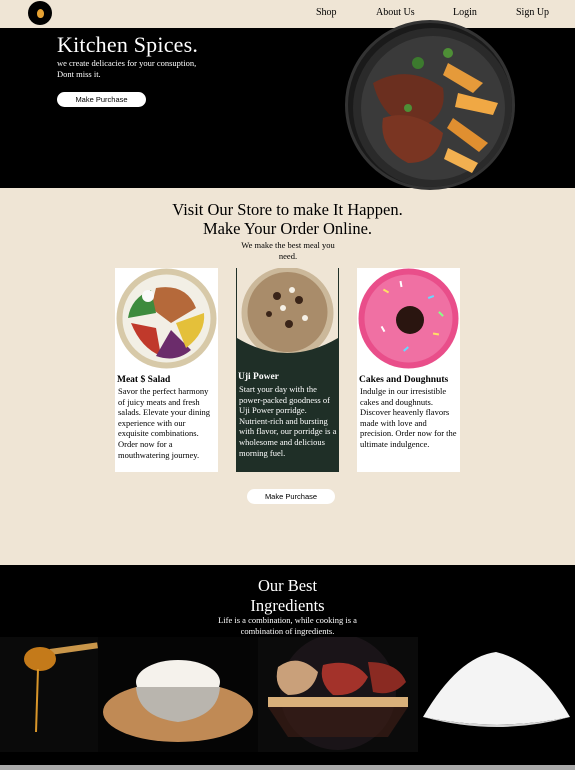 The image size is (575, 770). What do you see at coordinates (404, 380) in the screenshot?
I see `card-title: Cakes and Doughnuts` at bounding box center [404, 380].